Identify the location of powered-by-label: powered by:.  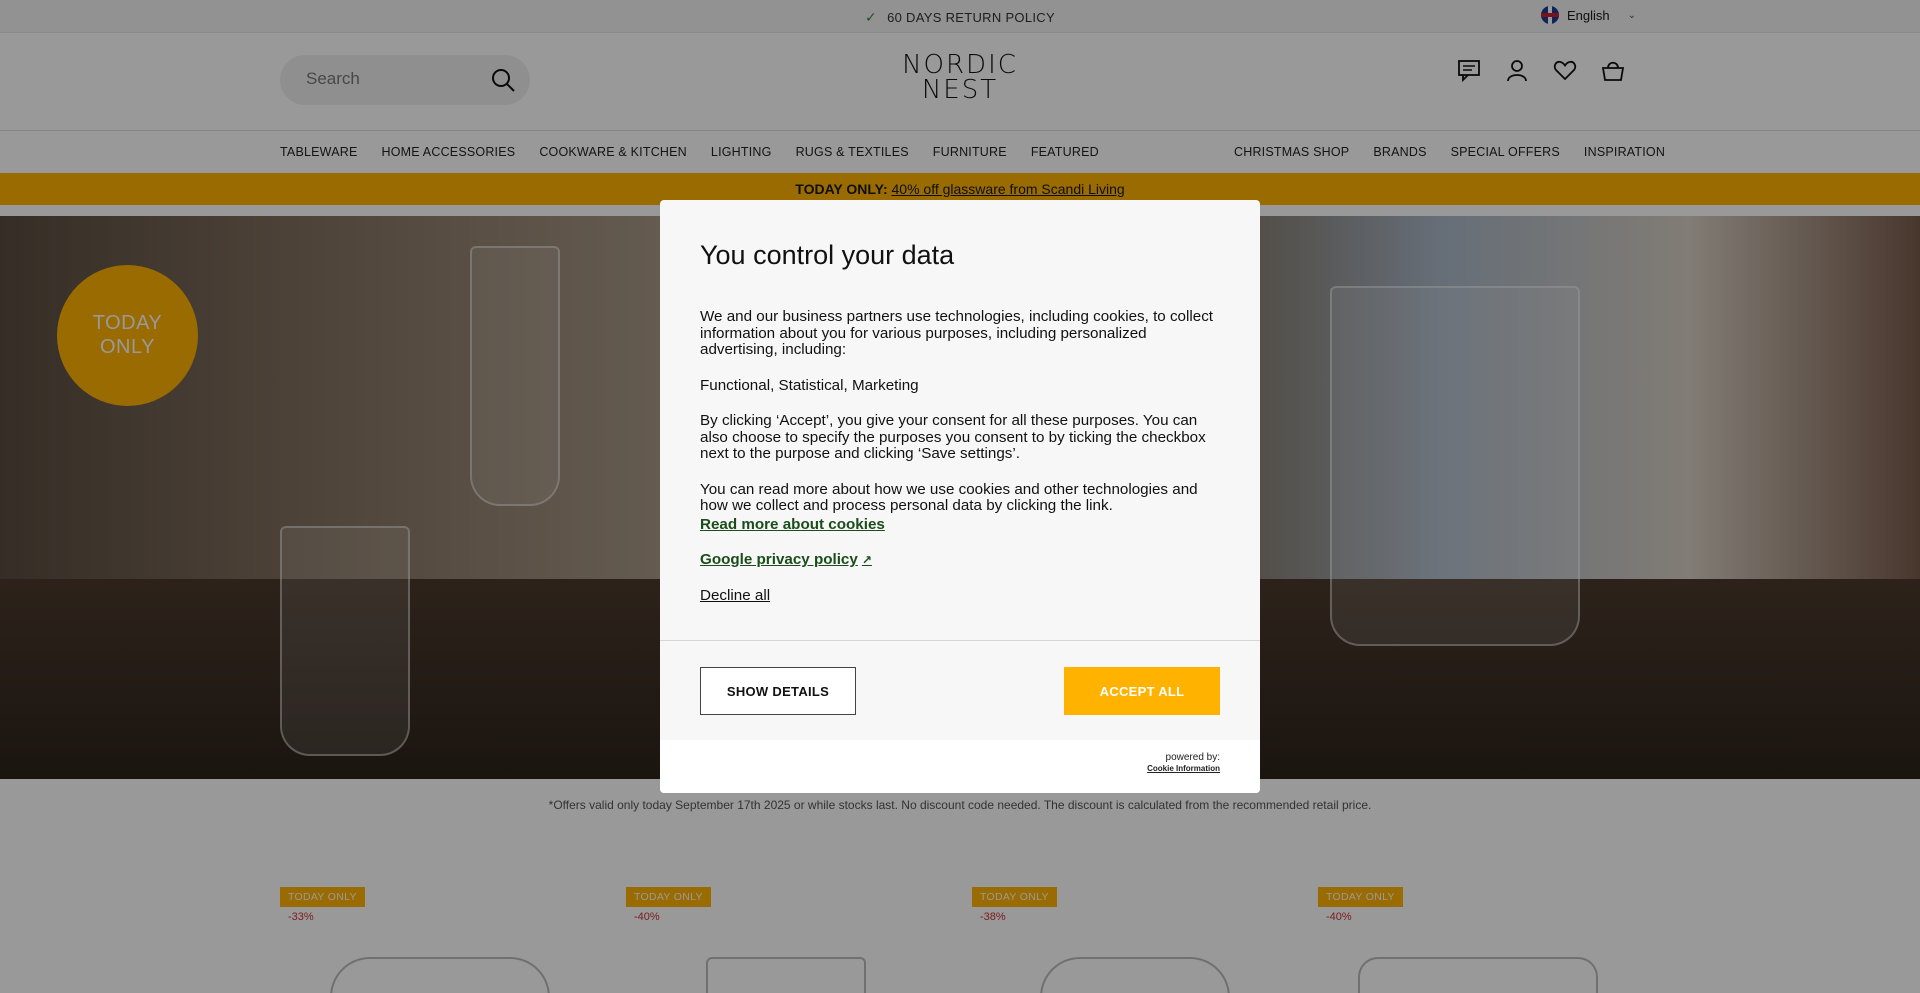
(1192, 757).